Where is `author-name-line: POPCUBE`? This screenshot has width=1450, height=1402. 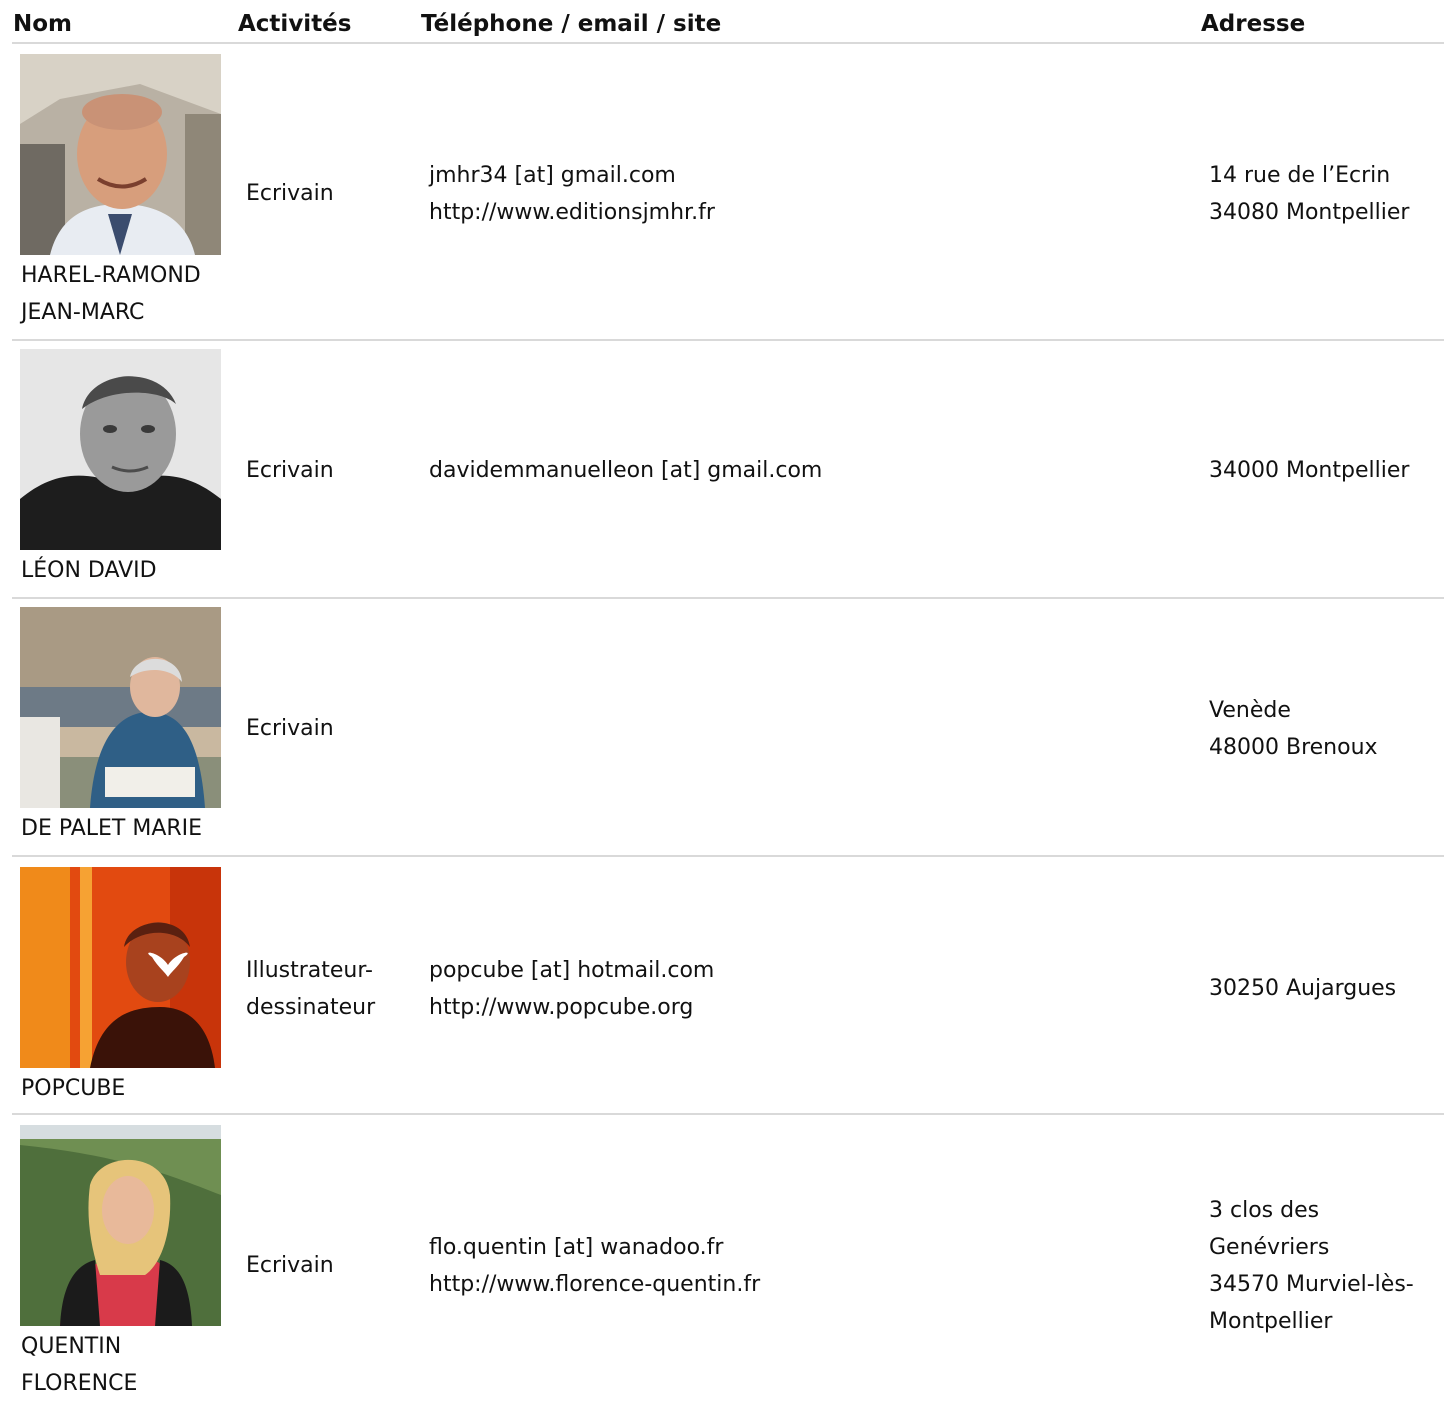 author-name-line: POPCUBE is located at coordinates (73, 1088).